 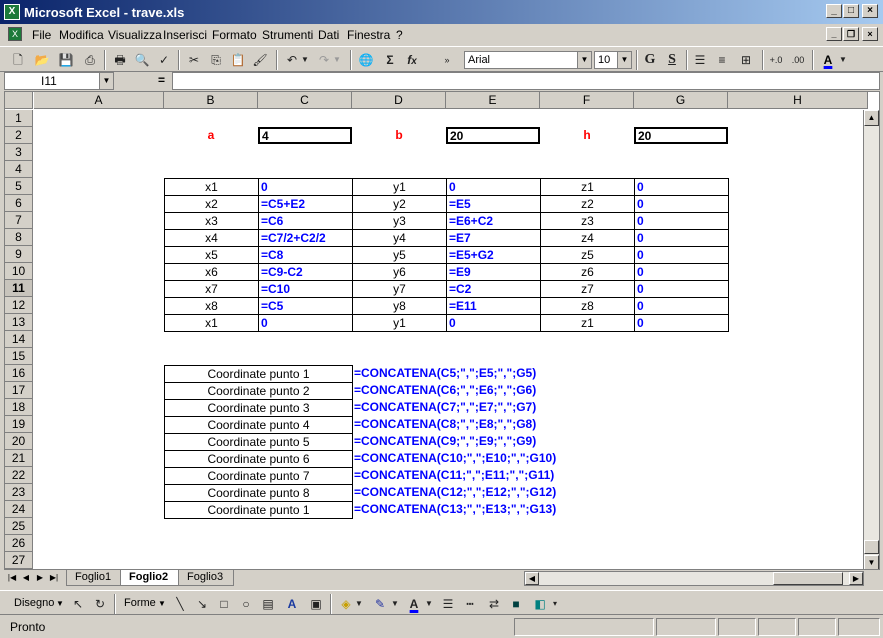 What do you see at coordinates (211, 272) in the screenshot?
I see `table-cell: x6` at bounding box center [211, 272].